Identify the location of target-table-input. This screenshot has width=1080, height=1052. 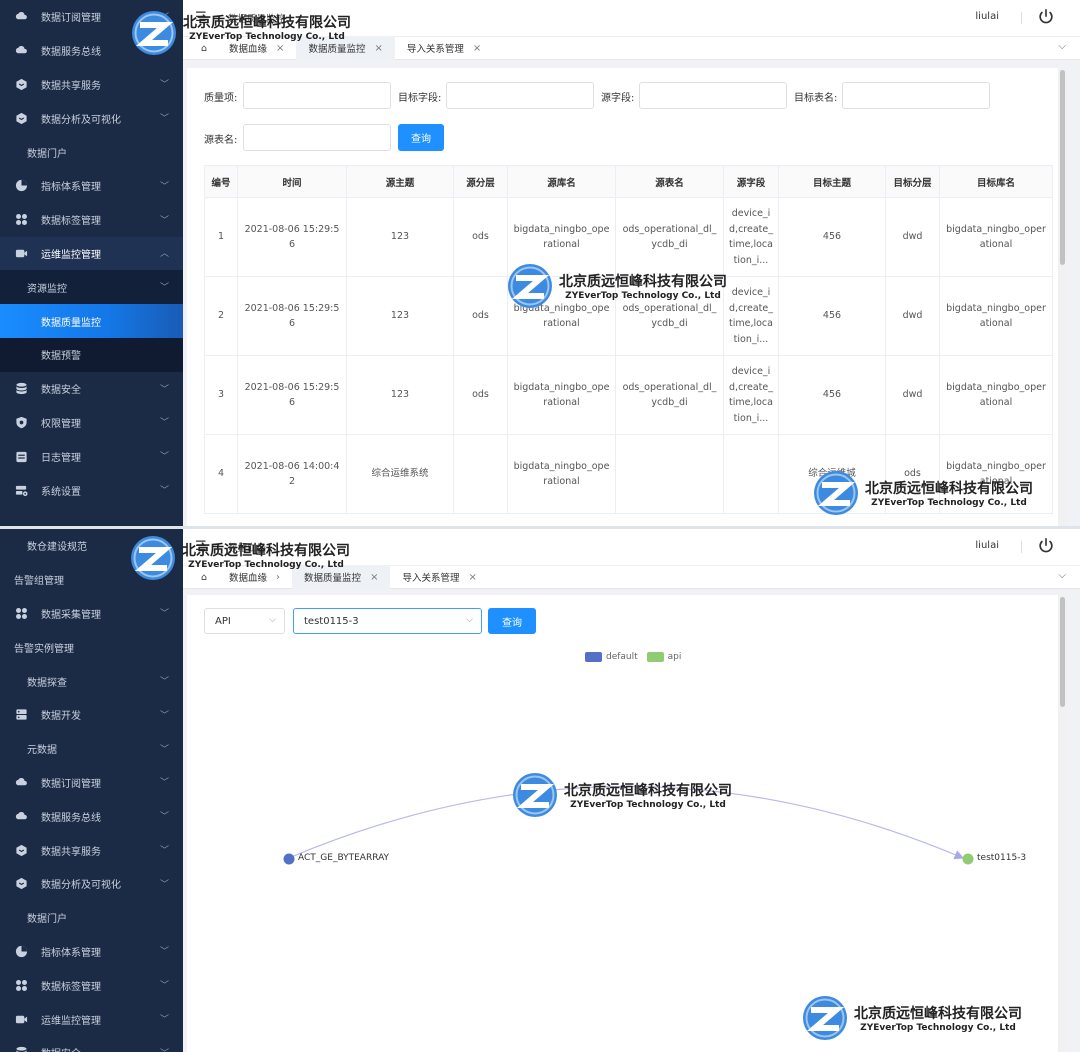
(916, 95).